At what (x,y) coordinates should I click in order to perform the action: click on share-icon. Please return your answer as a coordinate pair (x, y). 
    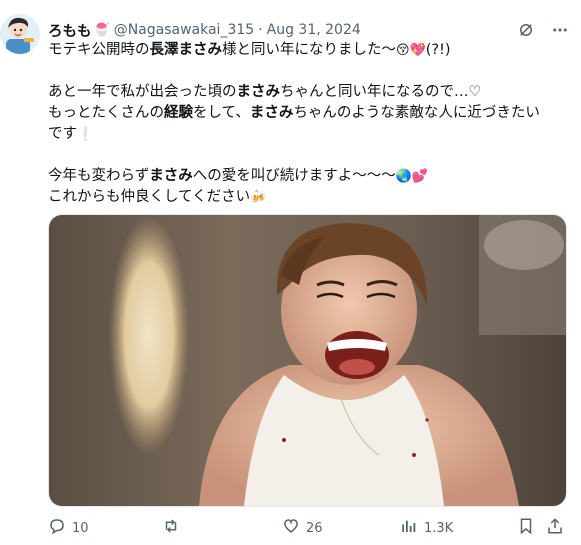
    Looking at the image, I should click on (555, 528).